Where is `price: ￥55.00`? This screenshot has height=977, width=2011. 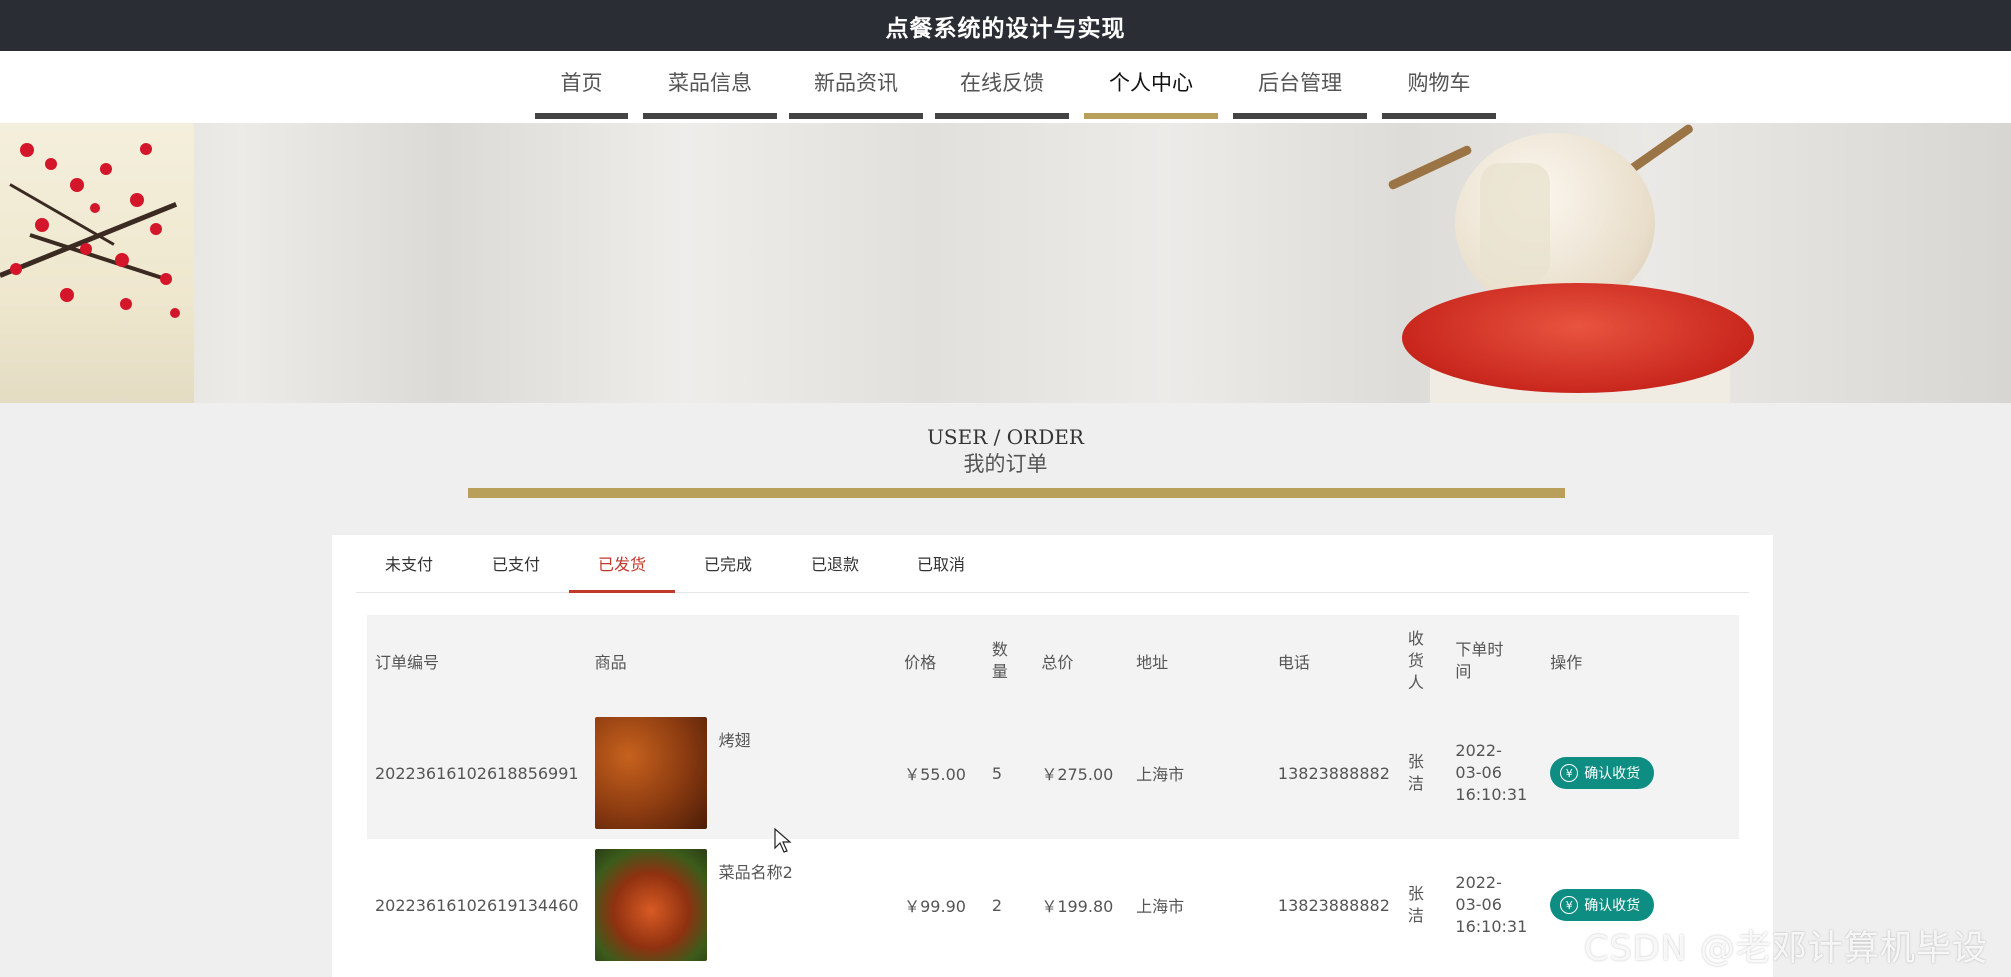 price: ￥55.00 is located at coordinates (935, 774).